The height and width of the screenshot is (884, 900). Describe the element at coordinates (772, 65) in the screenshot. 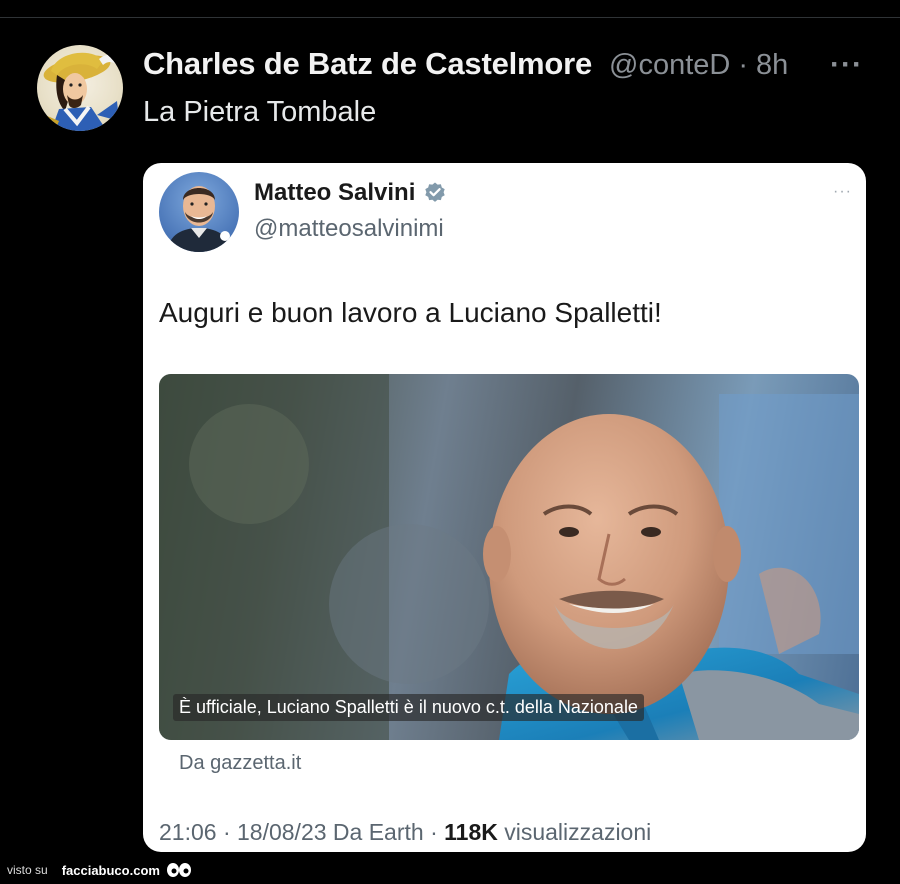

I see `post-time: 8h` at that location.